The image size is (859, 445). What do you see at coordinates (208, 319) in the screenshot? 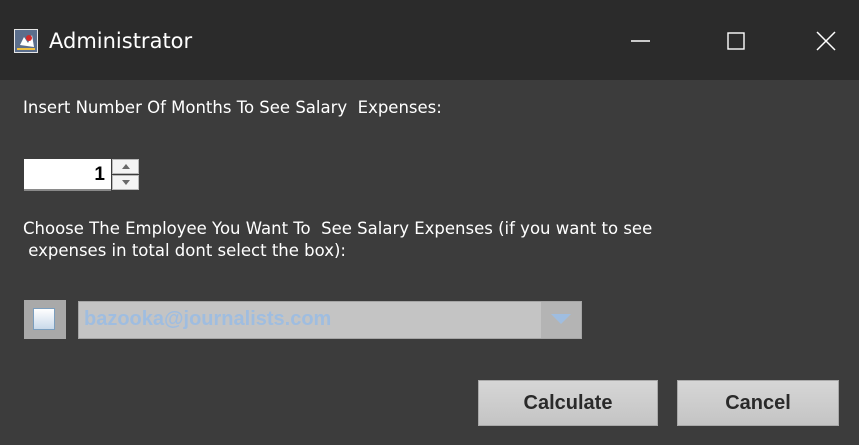
I see `employee-selected-value: bazooka@journalists.com` at bounding box center [208, 319].